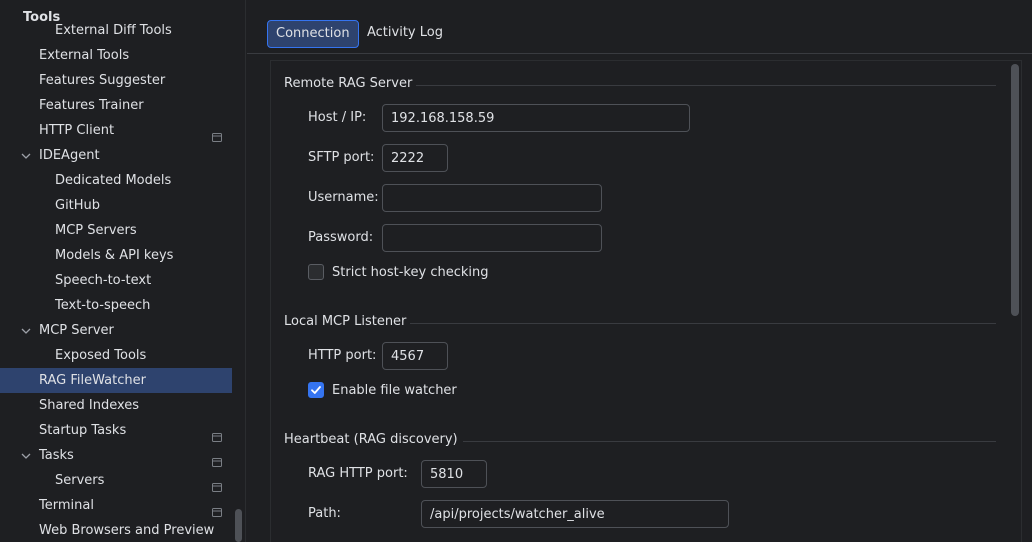 This screenshot has width=1032, height=542. I want to click on host-input, so click(536, 118).